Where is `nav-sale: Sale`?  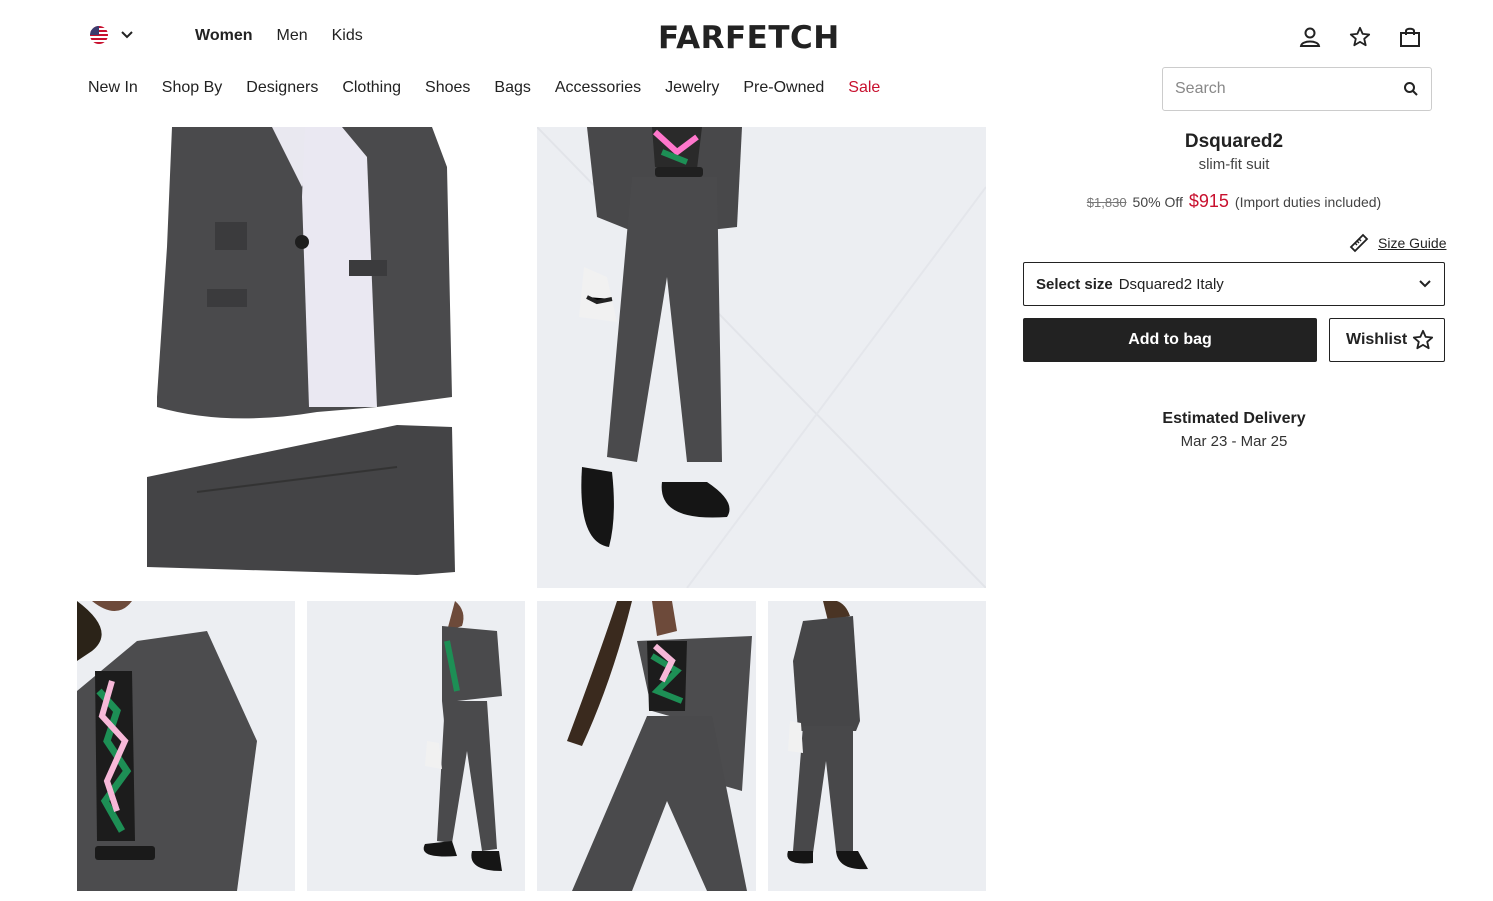 nav-sale: Sale is located at coordinates (864, 88).